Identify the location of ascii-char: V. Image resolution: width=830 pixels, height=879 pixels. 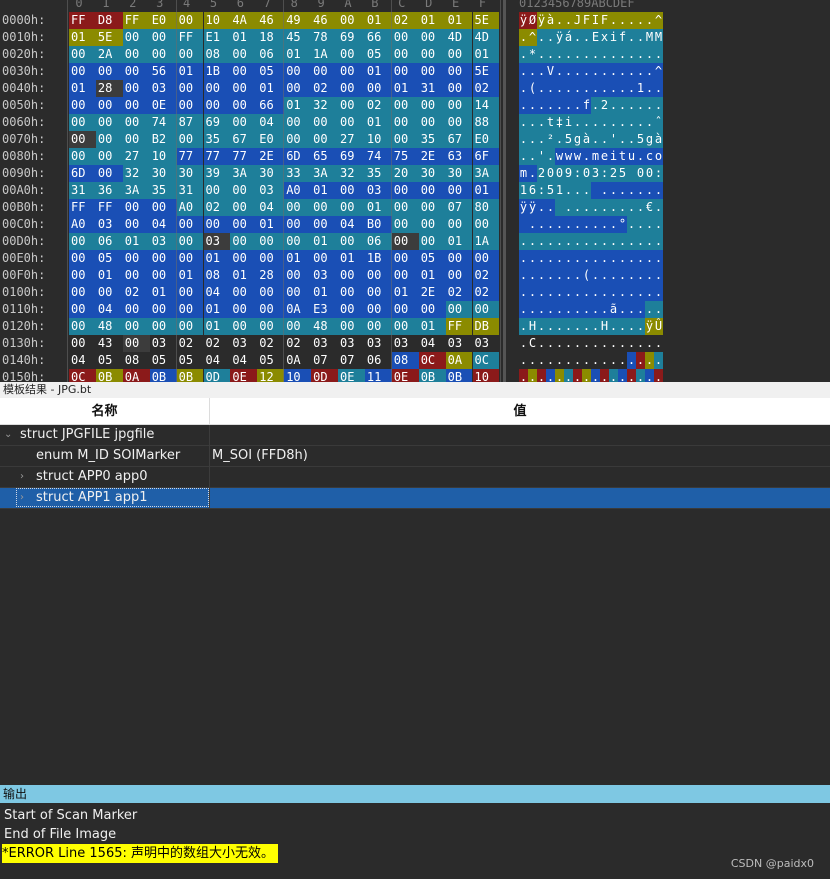
(550, 71).